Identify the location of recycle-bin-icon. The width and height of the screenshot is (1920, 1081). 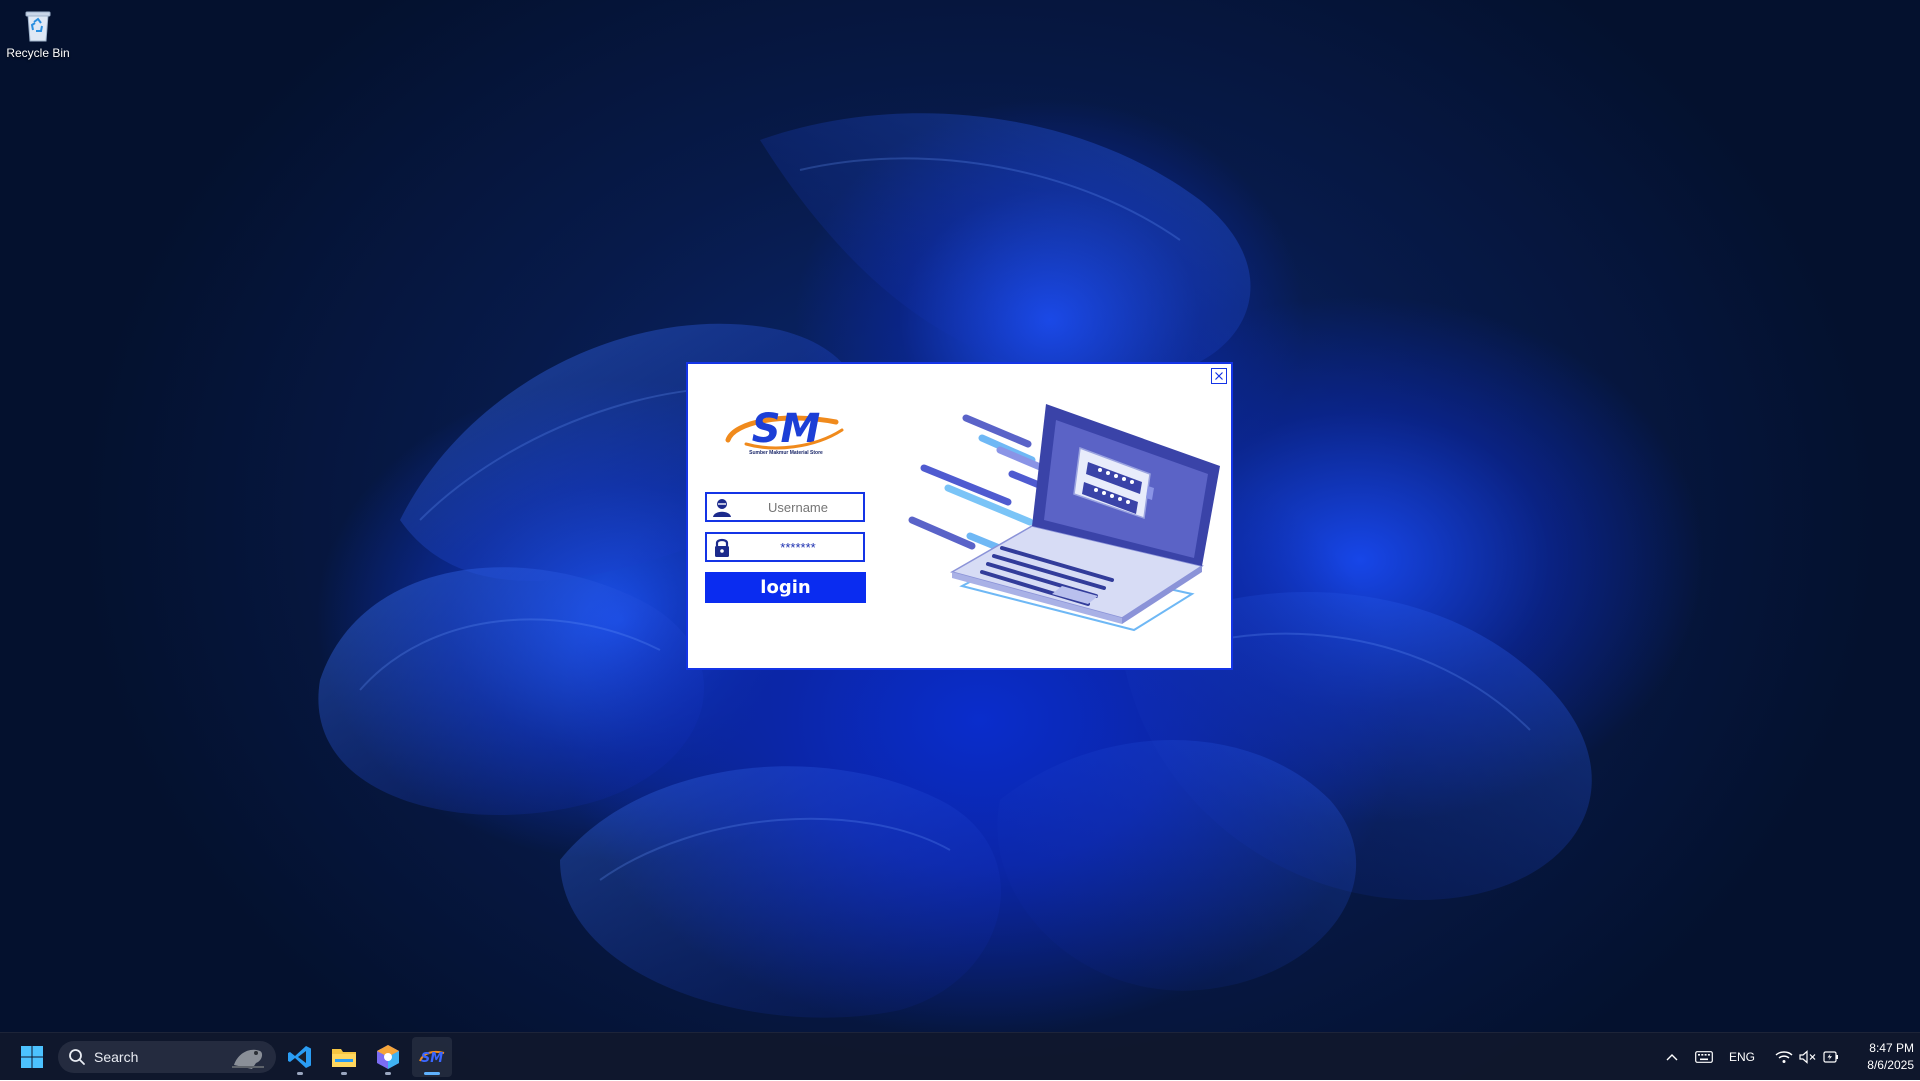
(38, 25).